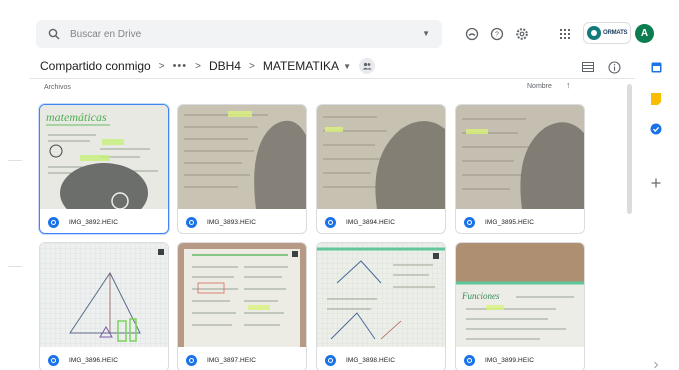 This screenshot has width=679, height=370. I want to click on file-card-footer: IMG_3899.HEIC, so click(520, 358).